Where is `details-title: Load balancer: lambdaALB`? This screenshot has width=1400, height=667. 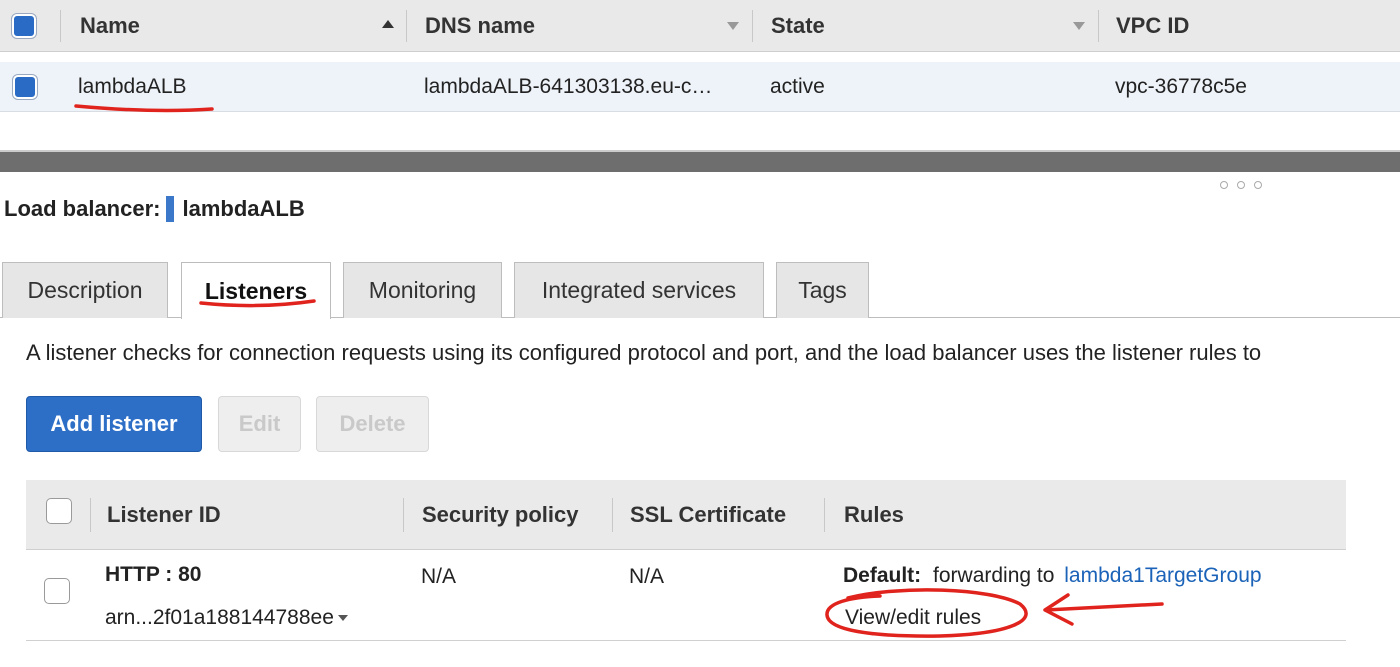 details-title: Load balancer: lambdaALB is located at coordinates (154, 209).